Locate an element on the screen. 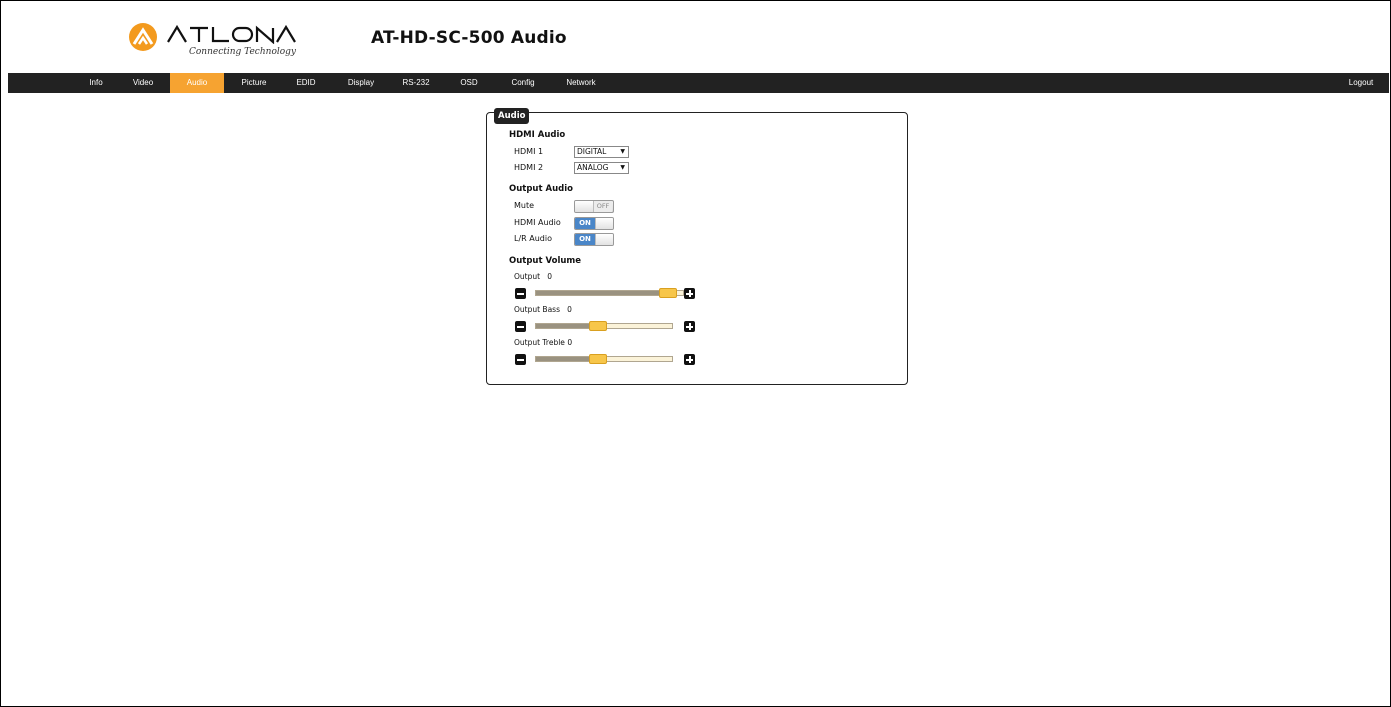 This screenshot has width=1391, height=707. mute-toggle: OFF is located at coordinates (594, 206).